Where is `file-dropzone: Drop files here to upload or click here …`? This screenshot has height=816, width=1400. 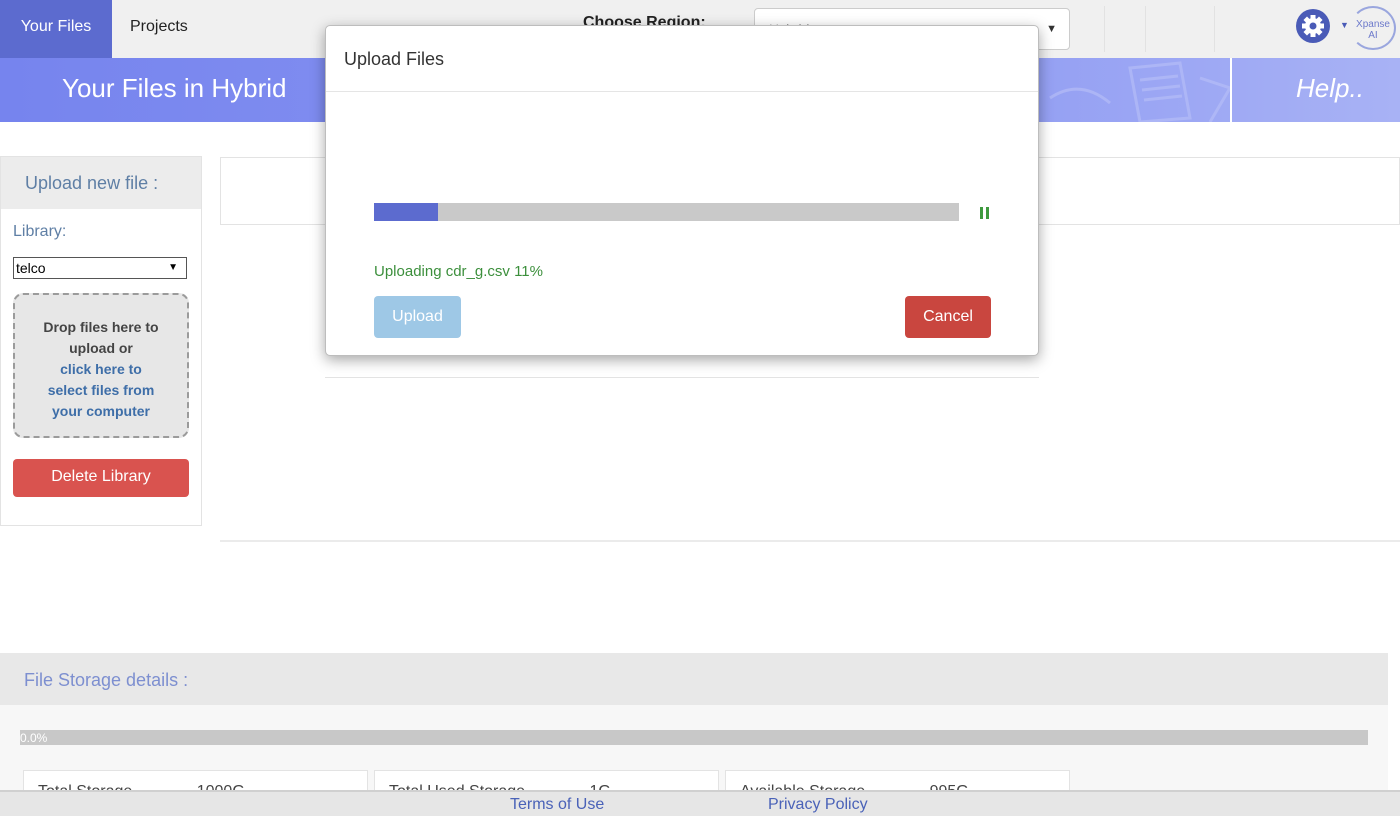 file-dropzone: Drop files here to upload or click here … is located at coordinates (101, 365).